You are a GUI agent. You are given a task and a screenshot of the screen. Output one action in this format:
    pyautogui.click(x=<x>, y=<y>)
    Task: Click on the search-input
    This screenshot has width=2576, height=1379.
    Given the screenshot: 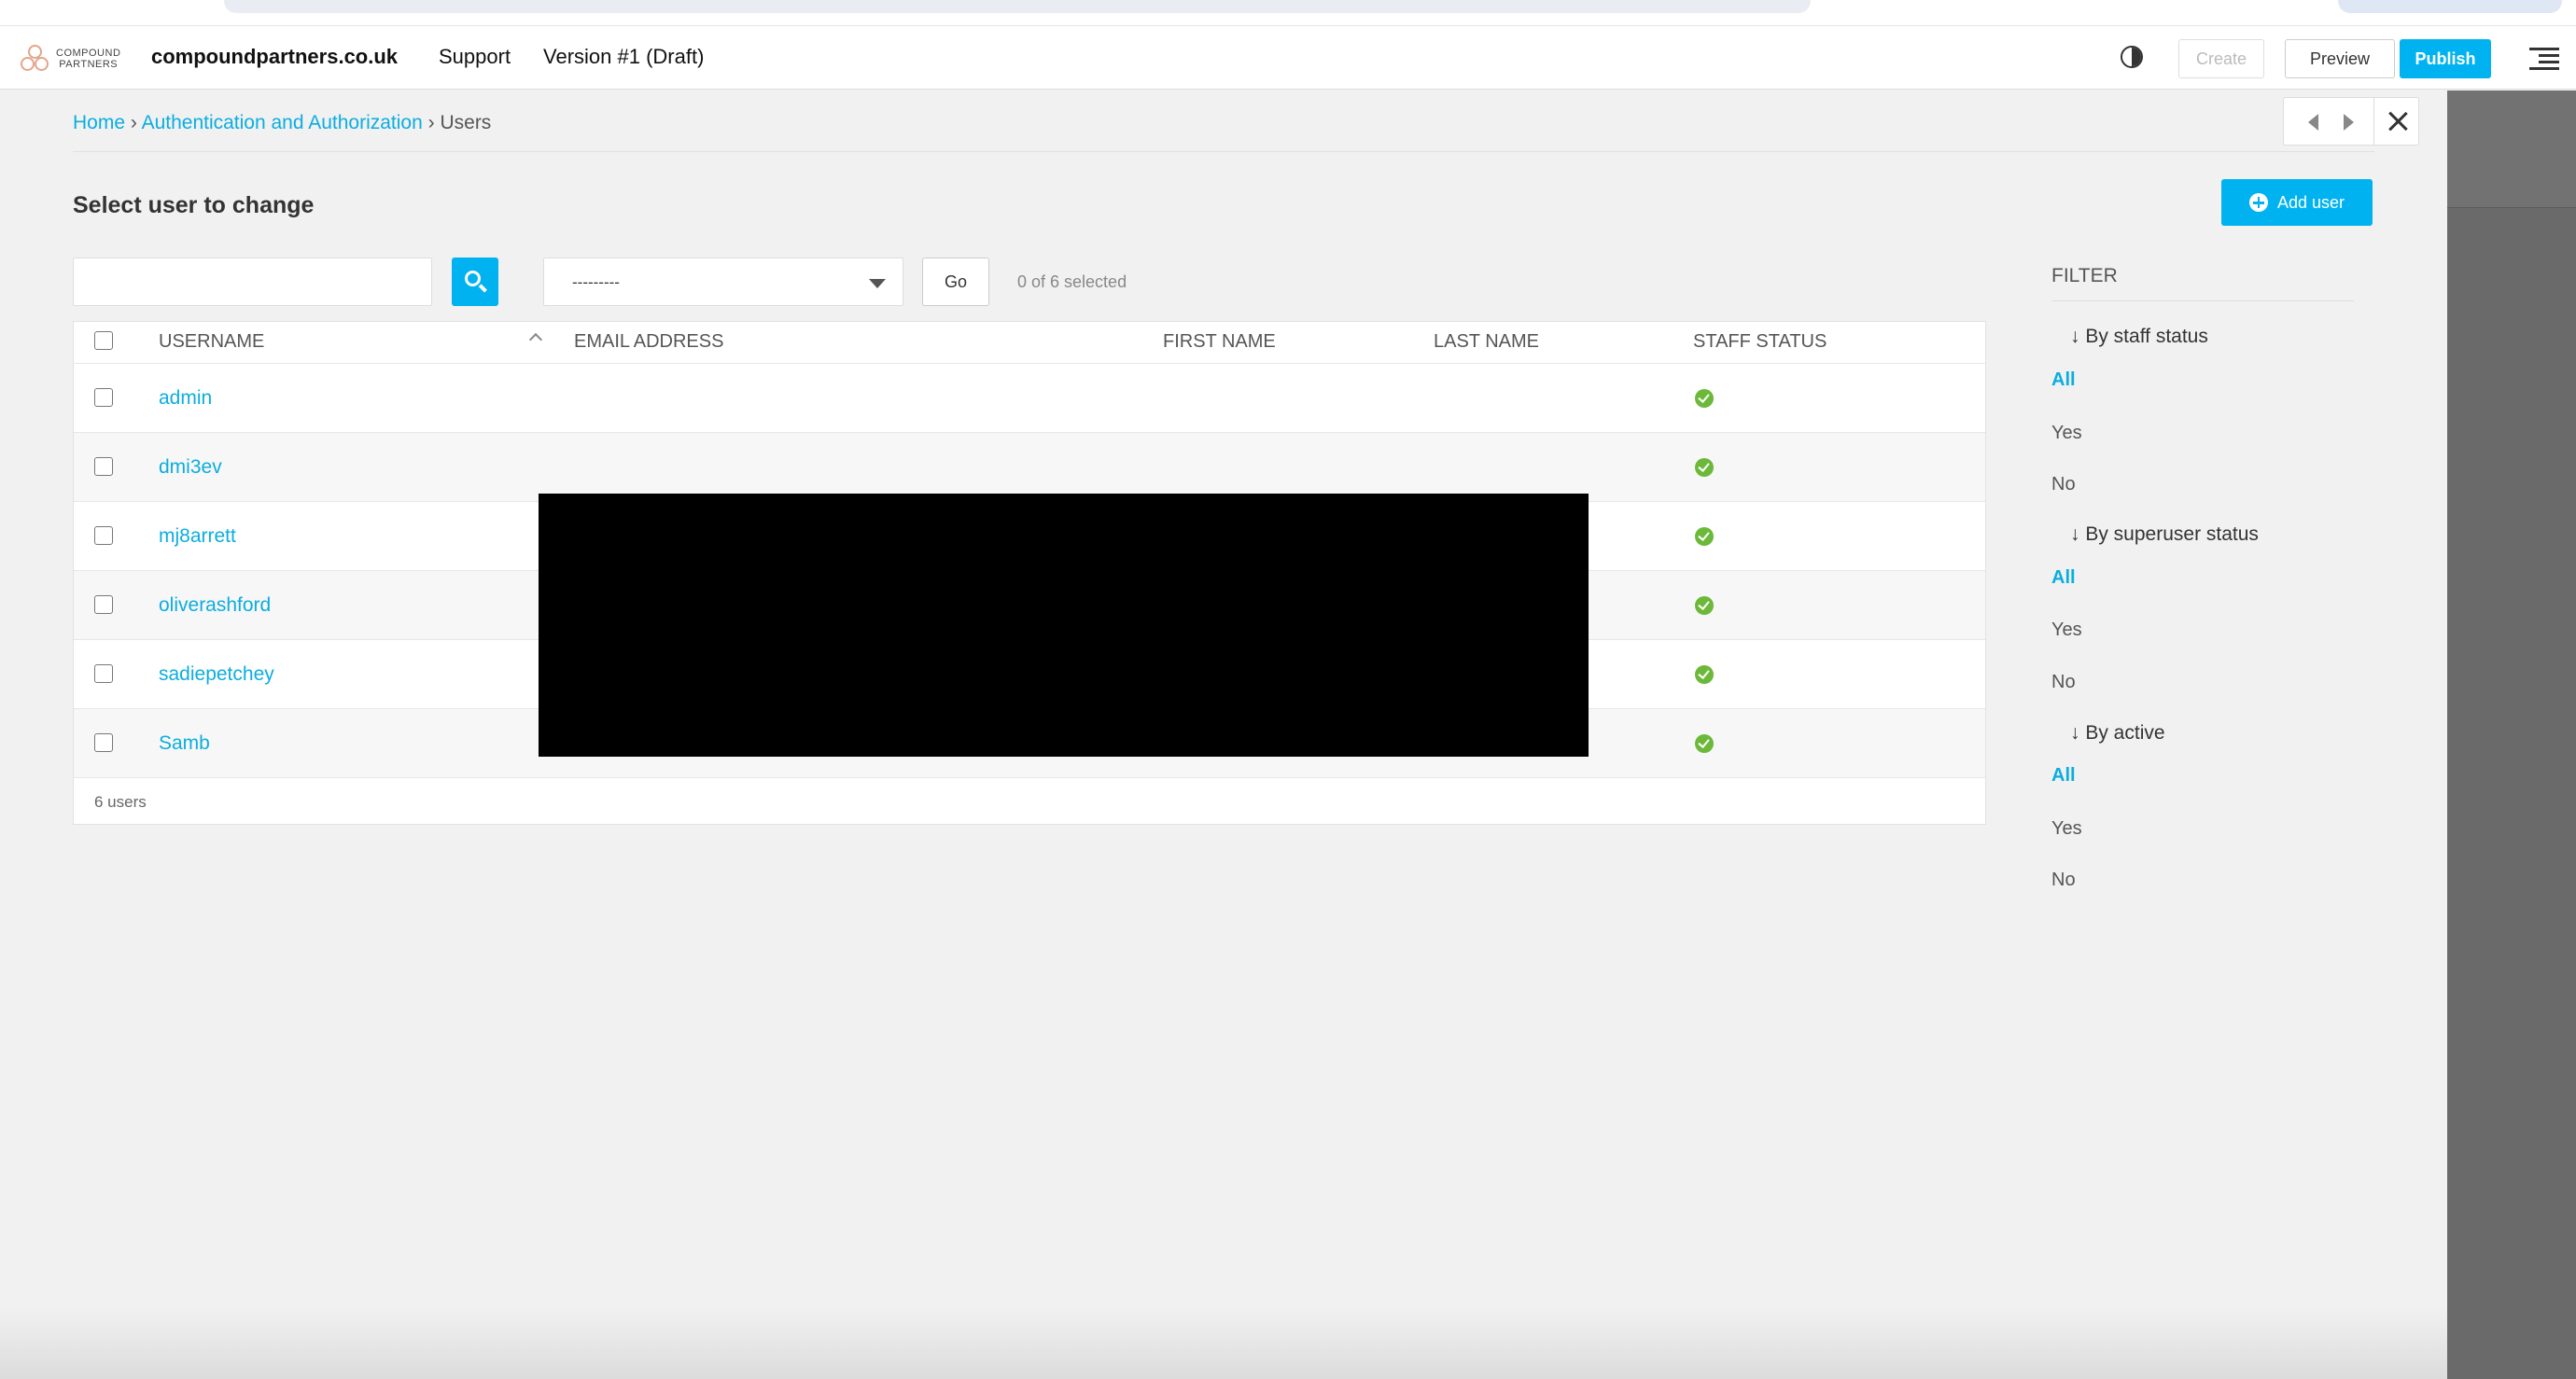 What is the action you would take?
    pyautogui.click(x=252, y=282)
    